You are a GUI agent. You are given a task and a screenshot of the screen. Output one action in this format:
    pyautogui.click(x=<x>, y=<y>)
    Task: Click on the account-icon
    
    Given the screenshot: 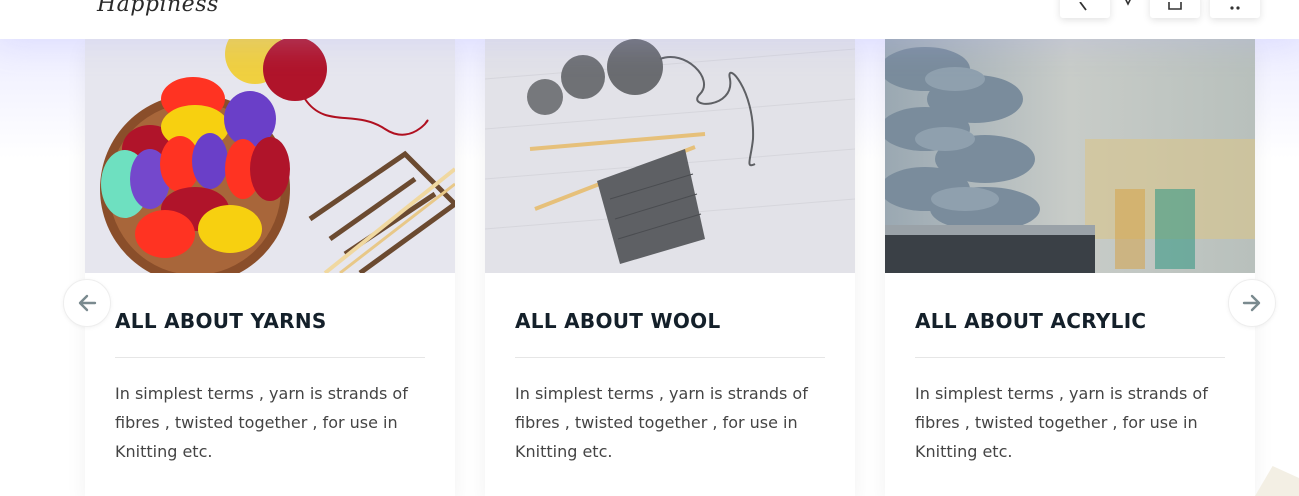 What is the action you would take?
    pyautogui.click(x=1175, y=6)
    